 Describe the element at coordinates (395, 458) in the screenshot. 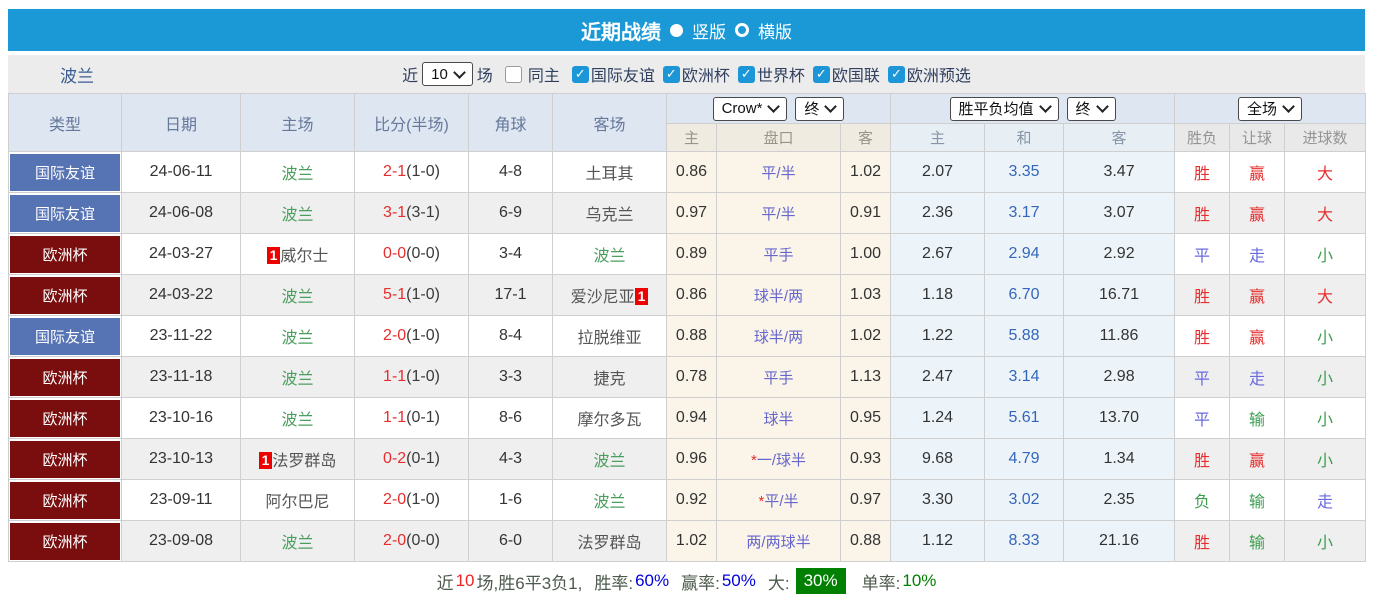

I see `fulltime-score: 0-2` at that location.